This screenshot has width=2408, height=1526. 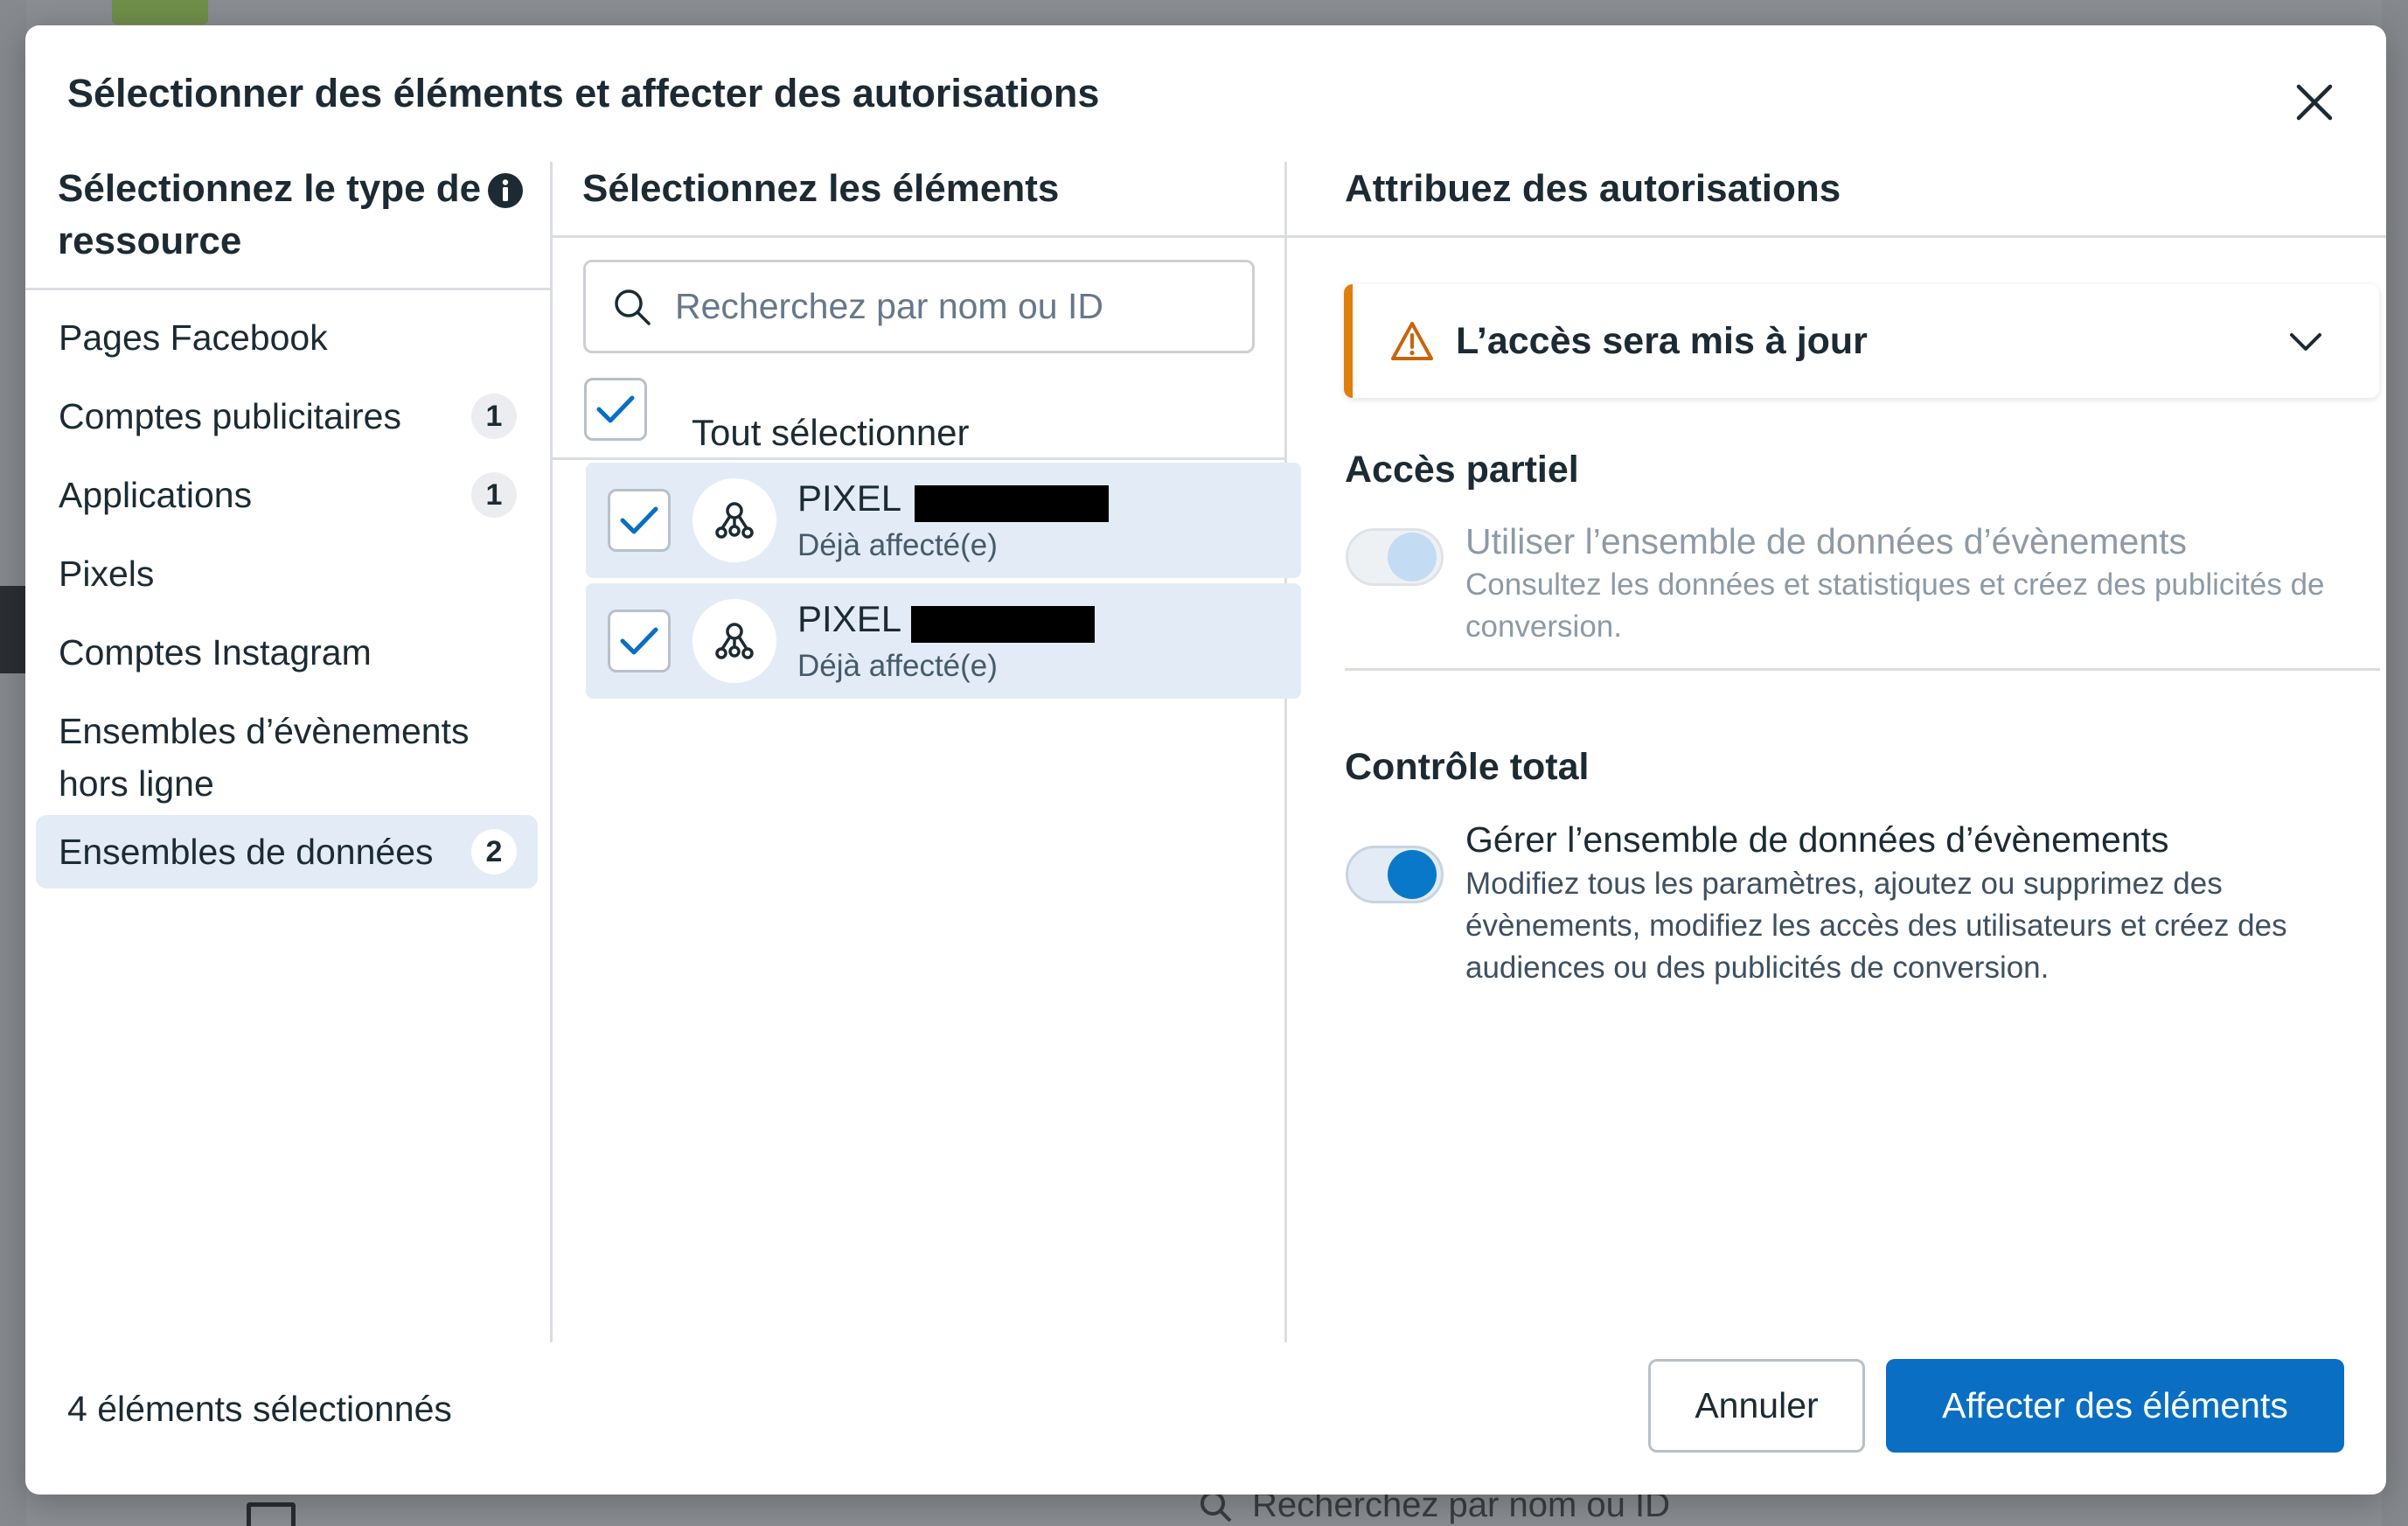 I want to click on chevron-down-icon, so click(x=2305, y=342).